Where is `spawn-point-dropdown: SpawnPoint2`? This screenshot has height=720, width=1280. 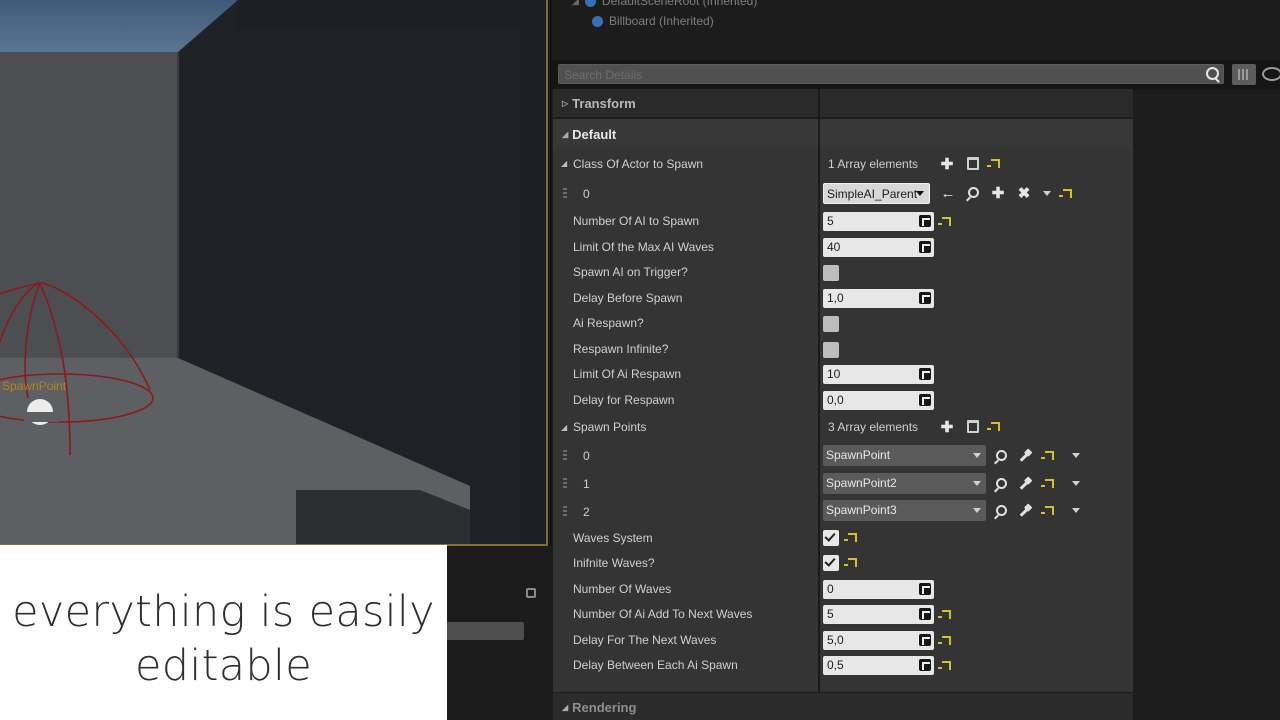
spawn-point-dropdown: SpawnPoint2 is located at coordinates (904, 483).